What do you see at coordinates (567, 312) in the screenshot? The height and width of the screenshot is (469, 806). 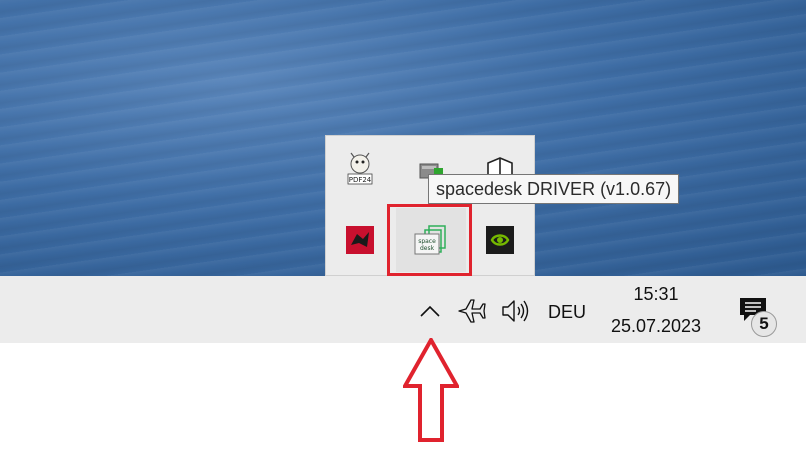 I see `input-language-indicator: DEU` at bounding box center [567, 312].